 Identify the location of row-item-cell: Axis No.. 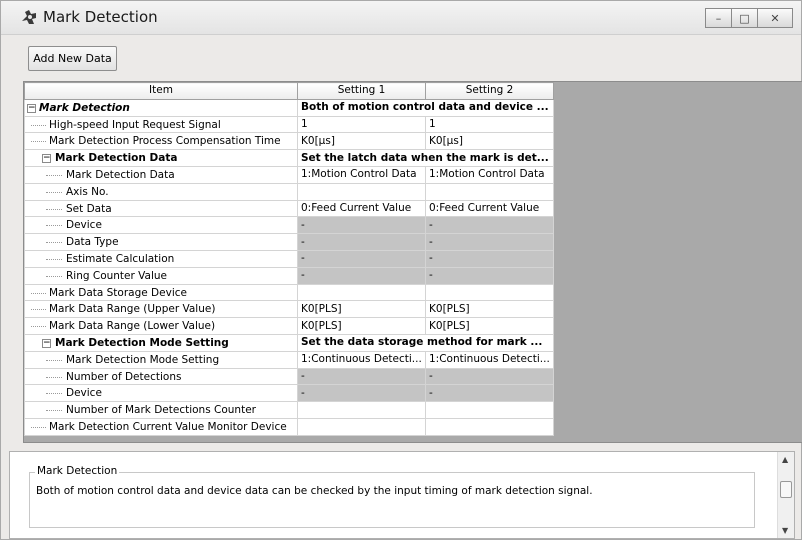
(161, 191).